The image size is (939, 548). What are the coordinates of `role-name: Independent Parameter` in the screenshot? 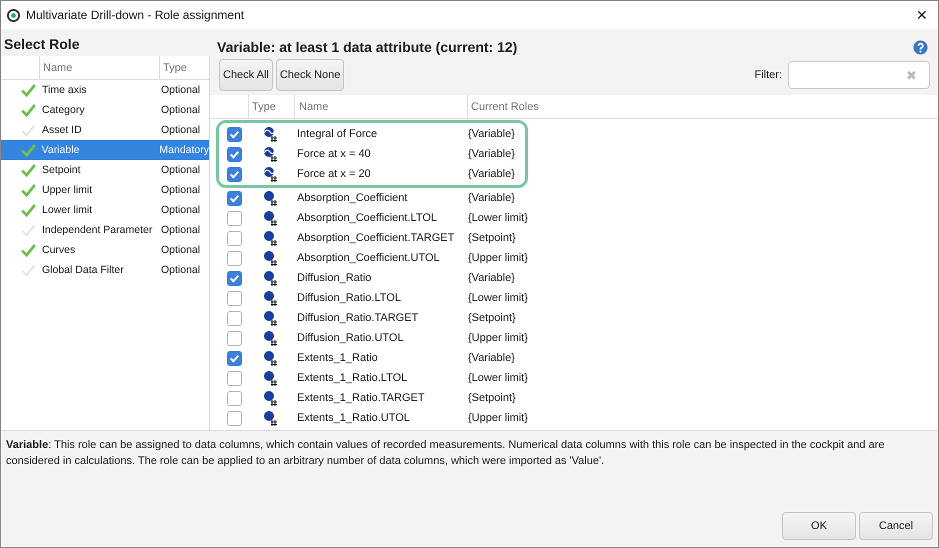 It's located at (97, 230).